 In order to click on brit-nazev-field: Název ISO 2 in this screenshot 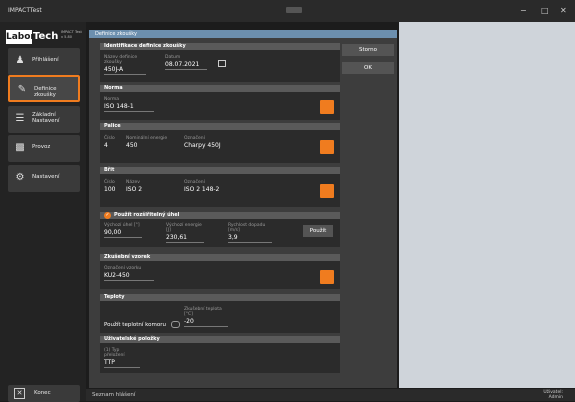, I will do `click(151, 186)`.